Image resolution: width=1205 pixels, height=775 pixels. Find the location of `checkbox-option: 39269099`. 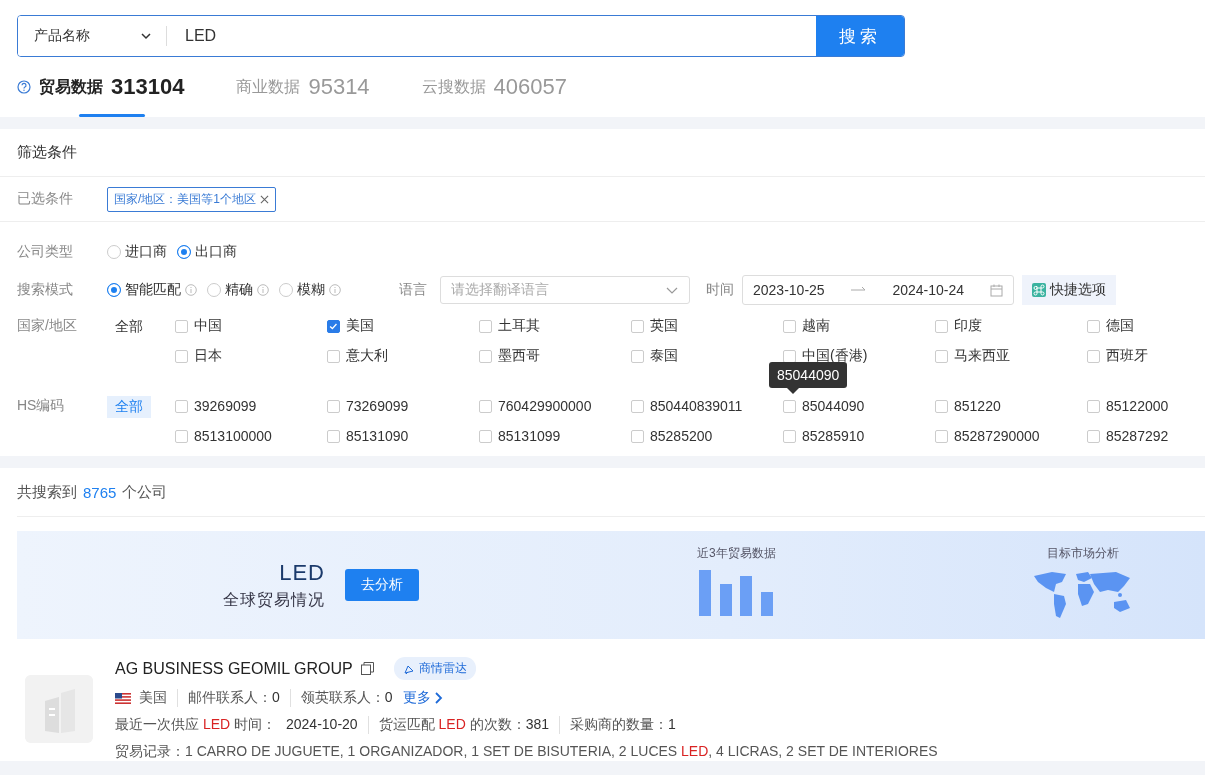

checkbox-option: 39269099 is located at coordinates (251, 406).